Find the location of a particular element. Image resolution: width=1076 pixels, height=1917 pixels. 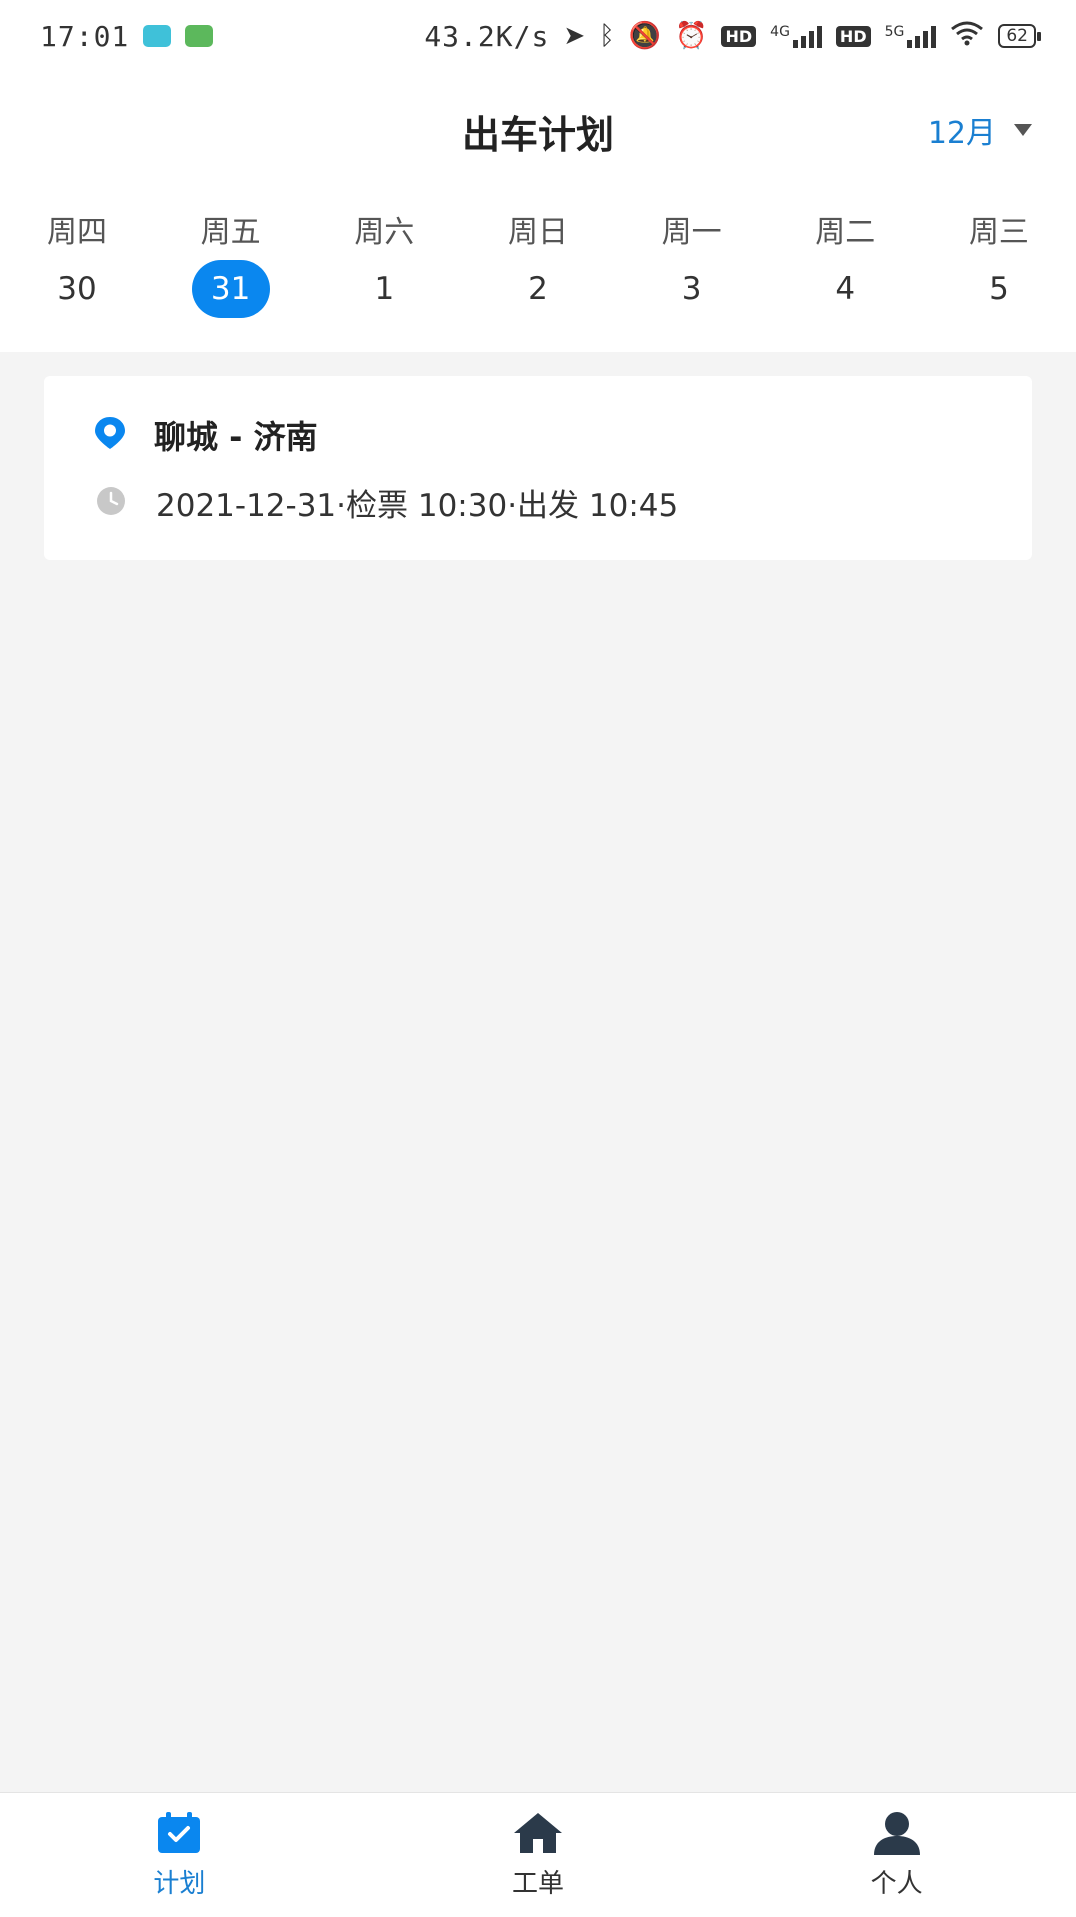

page-title: 出车计划 is located at coordinates (537, 135).